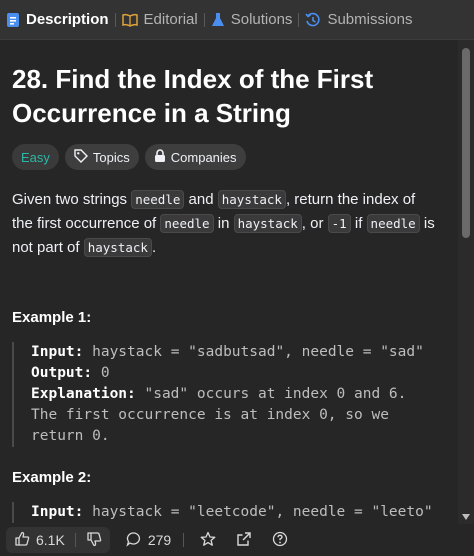  I want to click on vote-group: 6.1K, so click(58, 540).